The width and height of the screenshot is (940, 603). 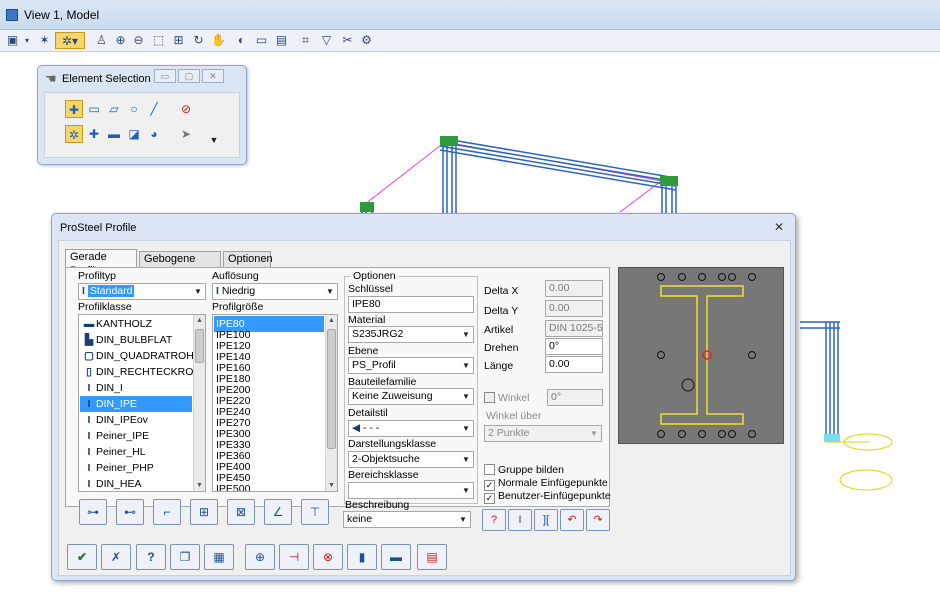 I want to click on ok-check-icon: ✔, so click(x=82, y=557).